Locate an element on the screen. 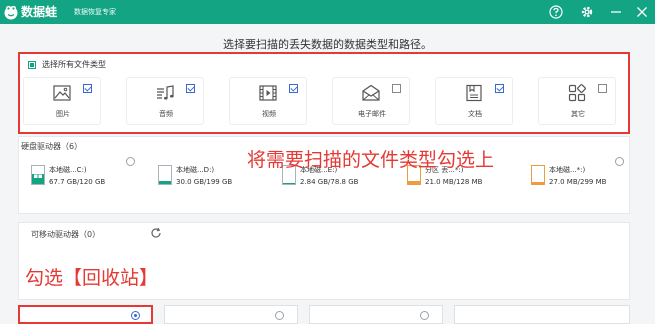 This screenshot has height=324, width=655. select-all-types: 选择所有文件类型 is located at coordinates (67, 64).